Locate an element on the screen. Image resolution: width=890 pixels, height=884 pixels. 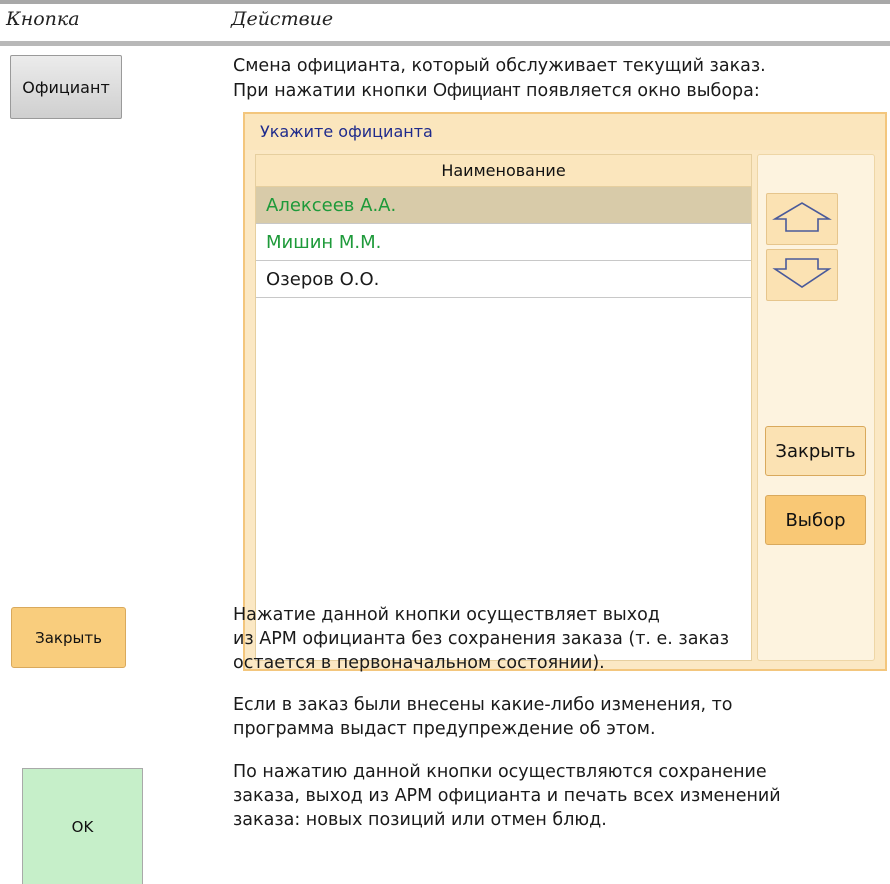
waiter-button: Официант is located at coordinates (66, 87).